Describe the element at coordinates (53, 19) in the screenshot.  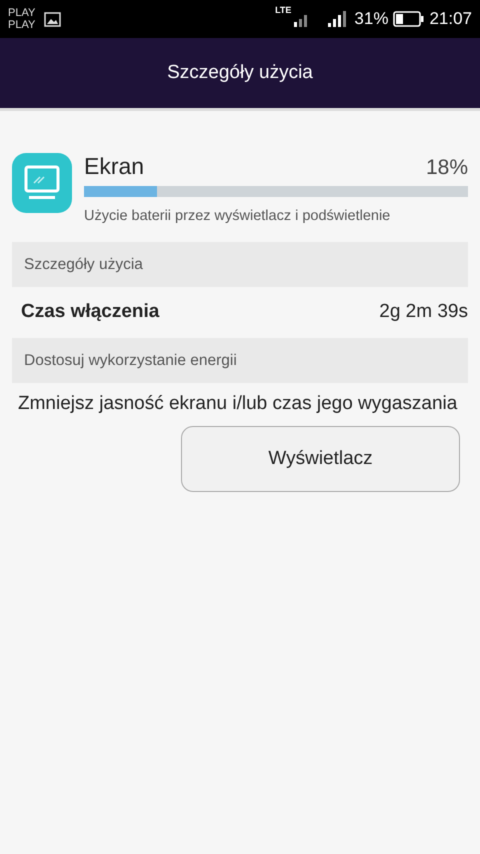
I see `image-icon` at that location.